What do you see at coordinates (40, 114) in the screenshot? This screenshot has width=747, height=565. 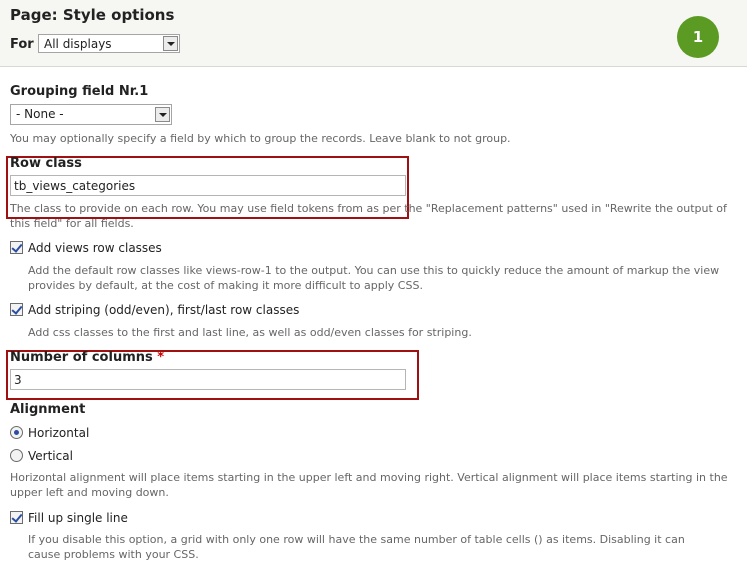 I see `grouping-field-select-value: - None -` at bounding box center [40, 114].